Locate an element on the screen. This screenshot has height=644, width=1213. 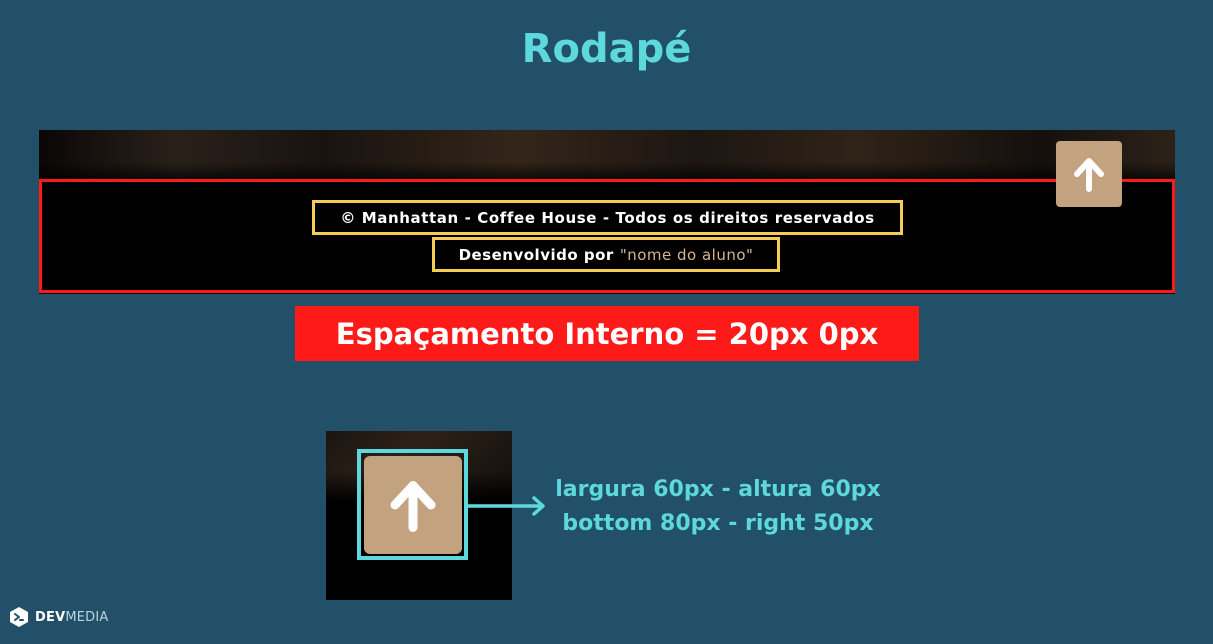
logo-text: DEVMEDIA is located at coordinates (72, 617).